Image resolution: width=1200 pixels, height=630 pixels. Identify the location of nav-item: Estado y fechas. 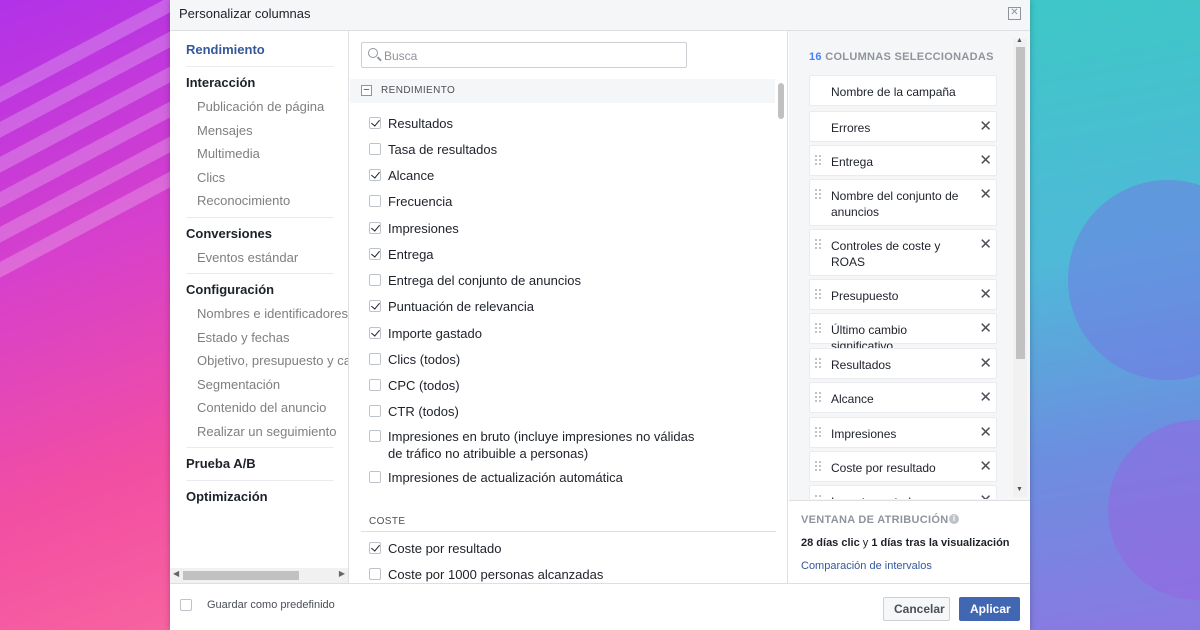
(260, 338).